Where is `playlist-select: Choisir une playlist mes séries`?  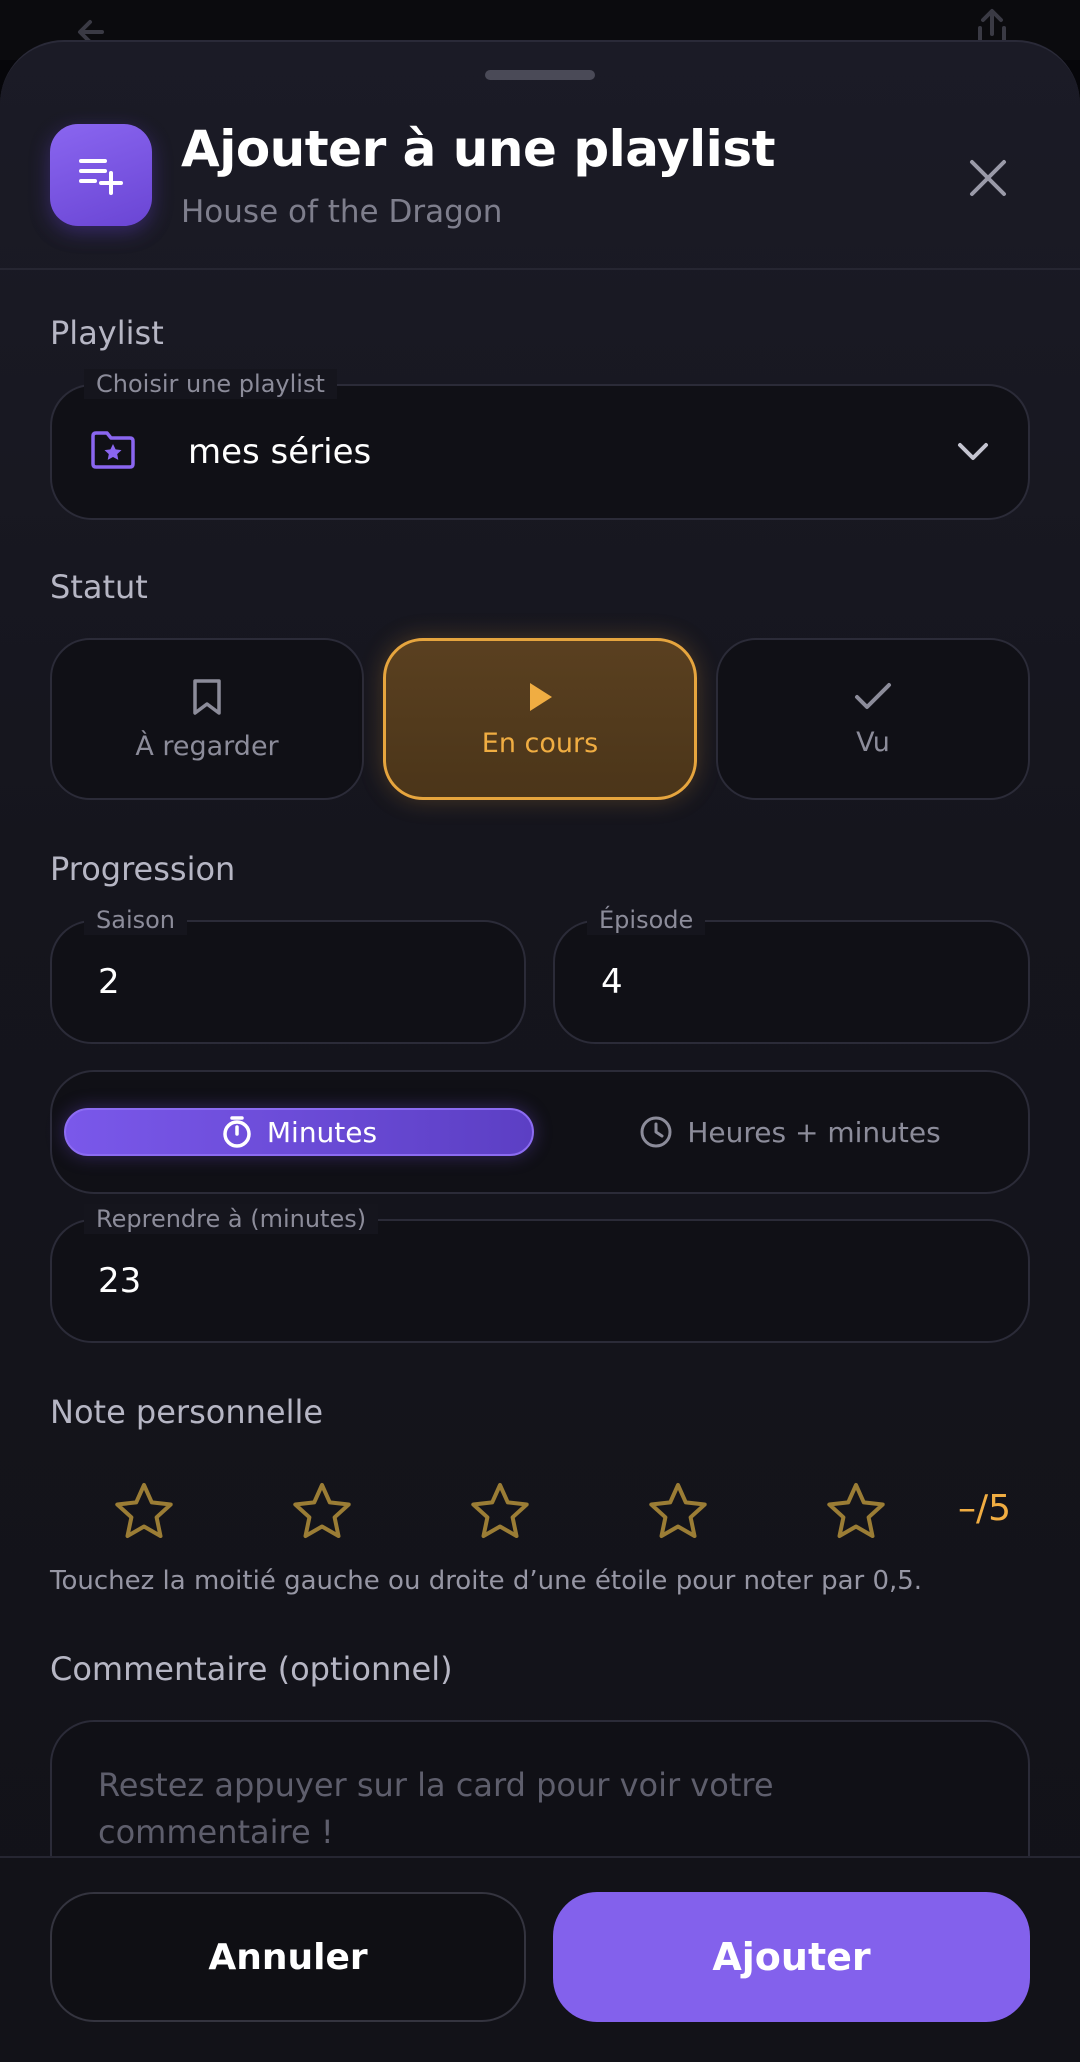
playlist-select: Choisir une playlist mes séries is located at coordinates (540, 444).